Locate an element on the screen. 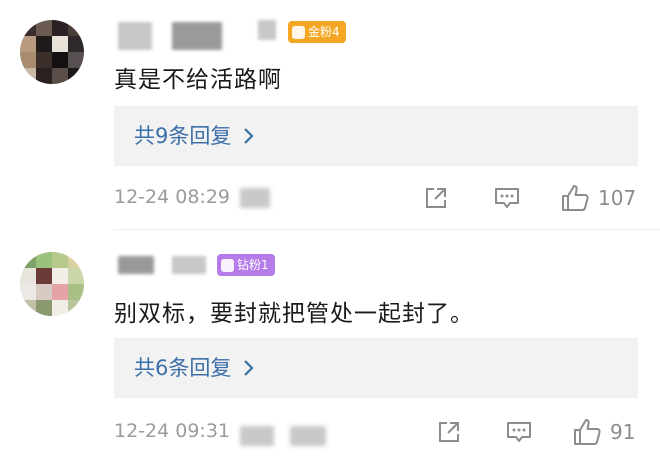  comment-text: 别双标，要封就把管处一起封了。 is located at coordinates (294, 314).